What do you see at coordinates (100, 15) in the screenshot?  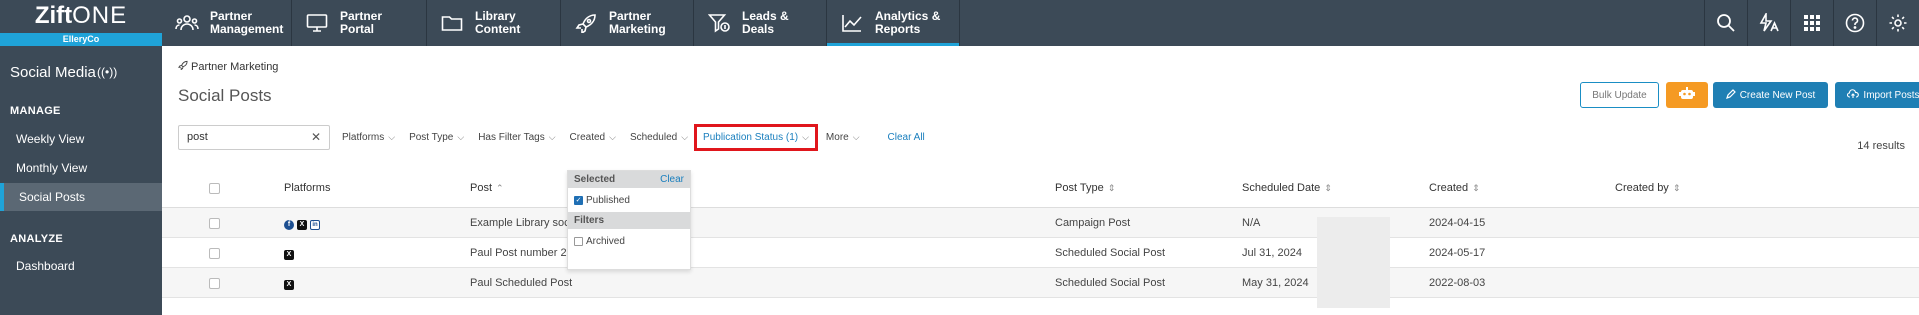 I see `logo-brand-light: ONE` at bounding box center [100, 15].